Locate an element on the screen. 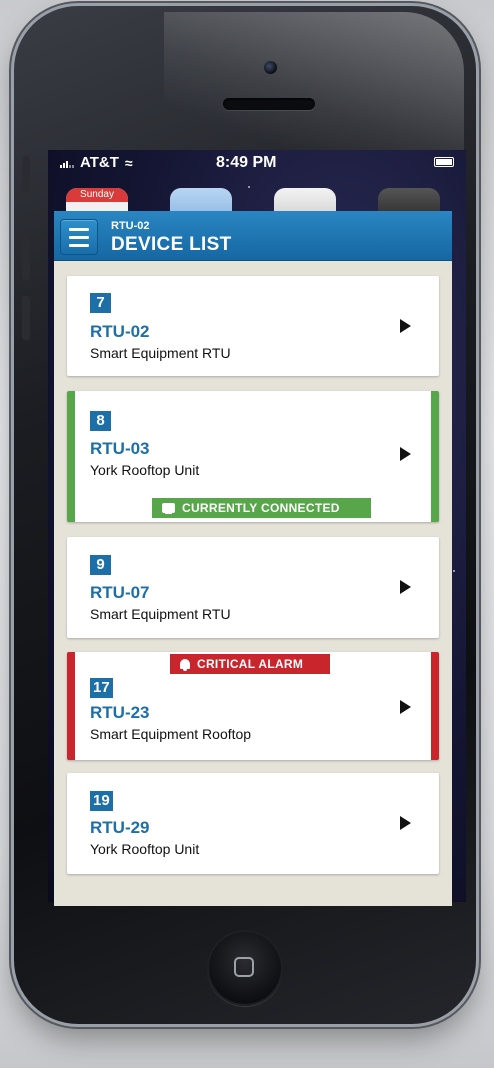  status-badge-connected: CURRENTLY CONNECTED is located at coordinates (261, 508).